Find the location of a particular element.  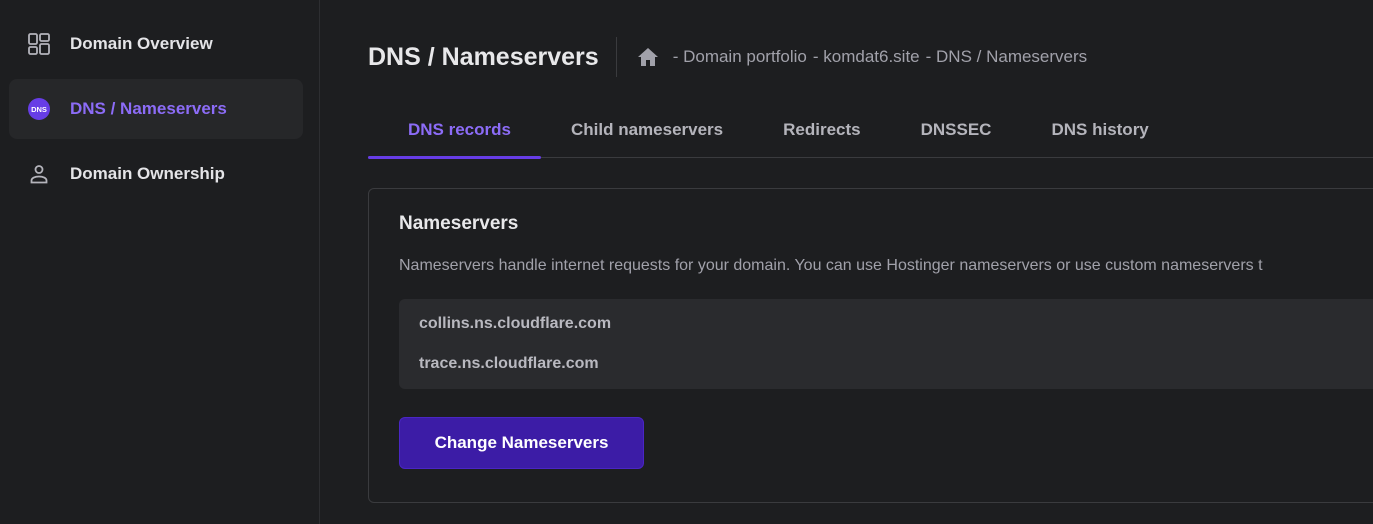

tab-dns-history: DNS history is located at coordinates (1099, 129).